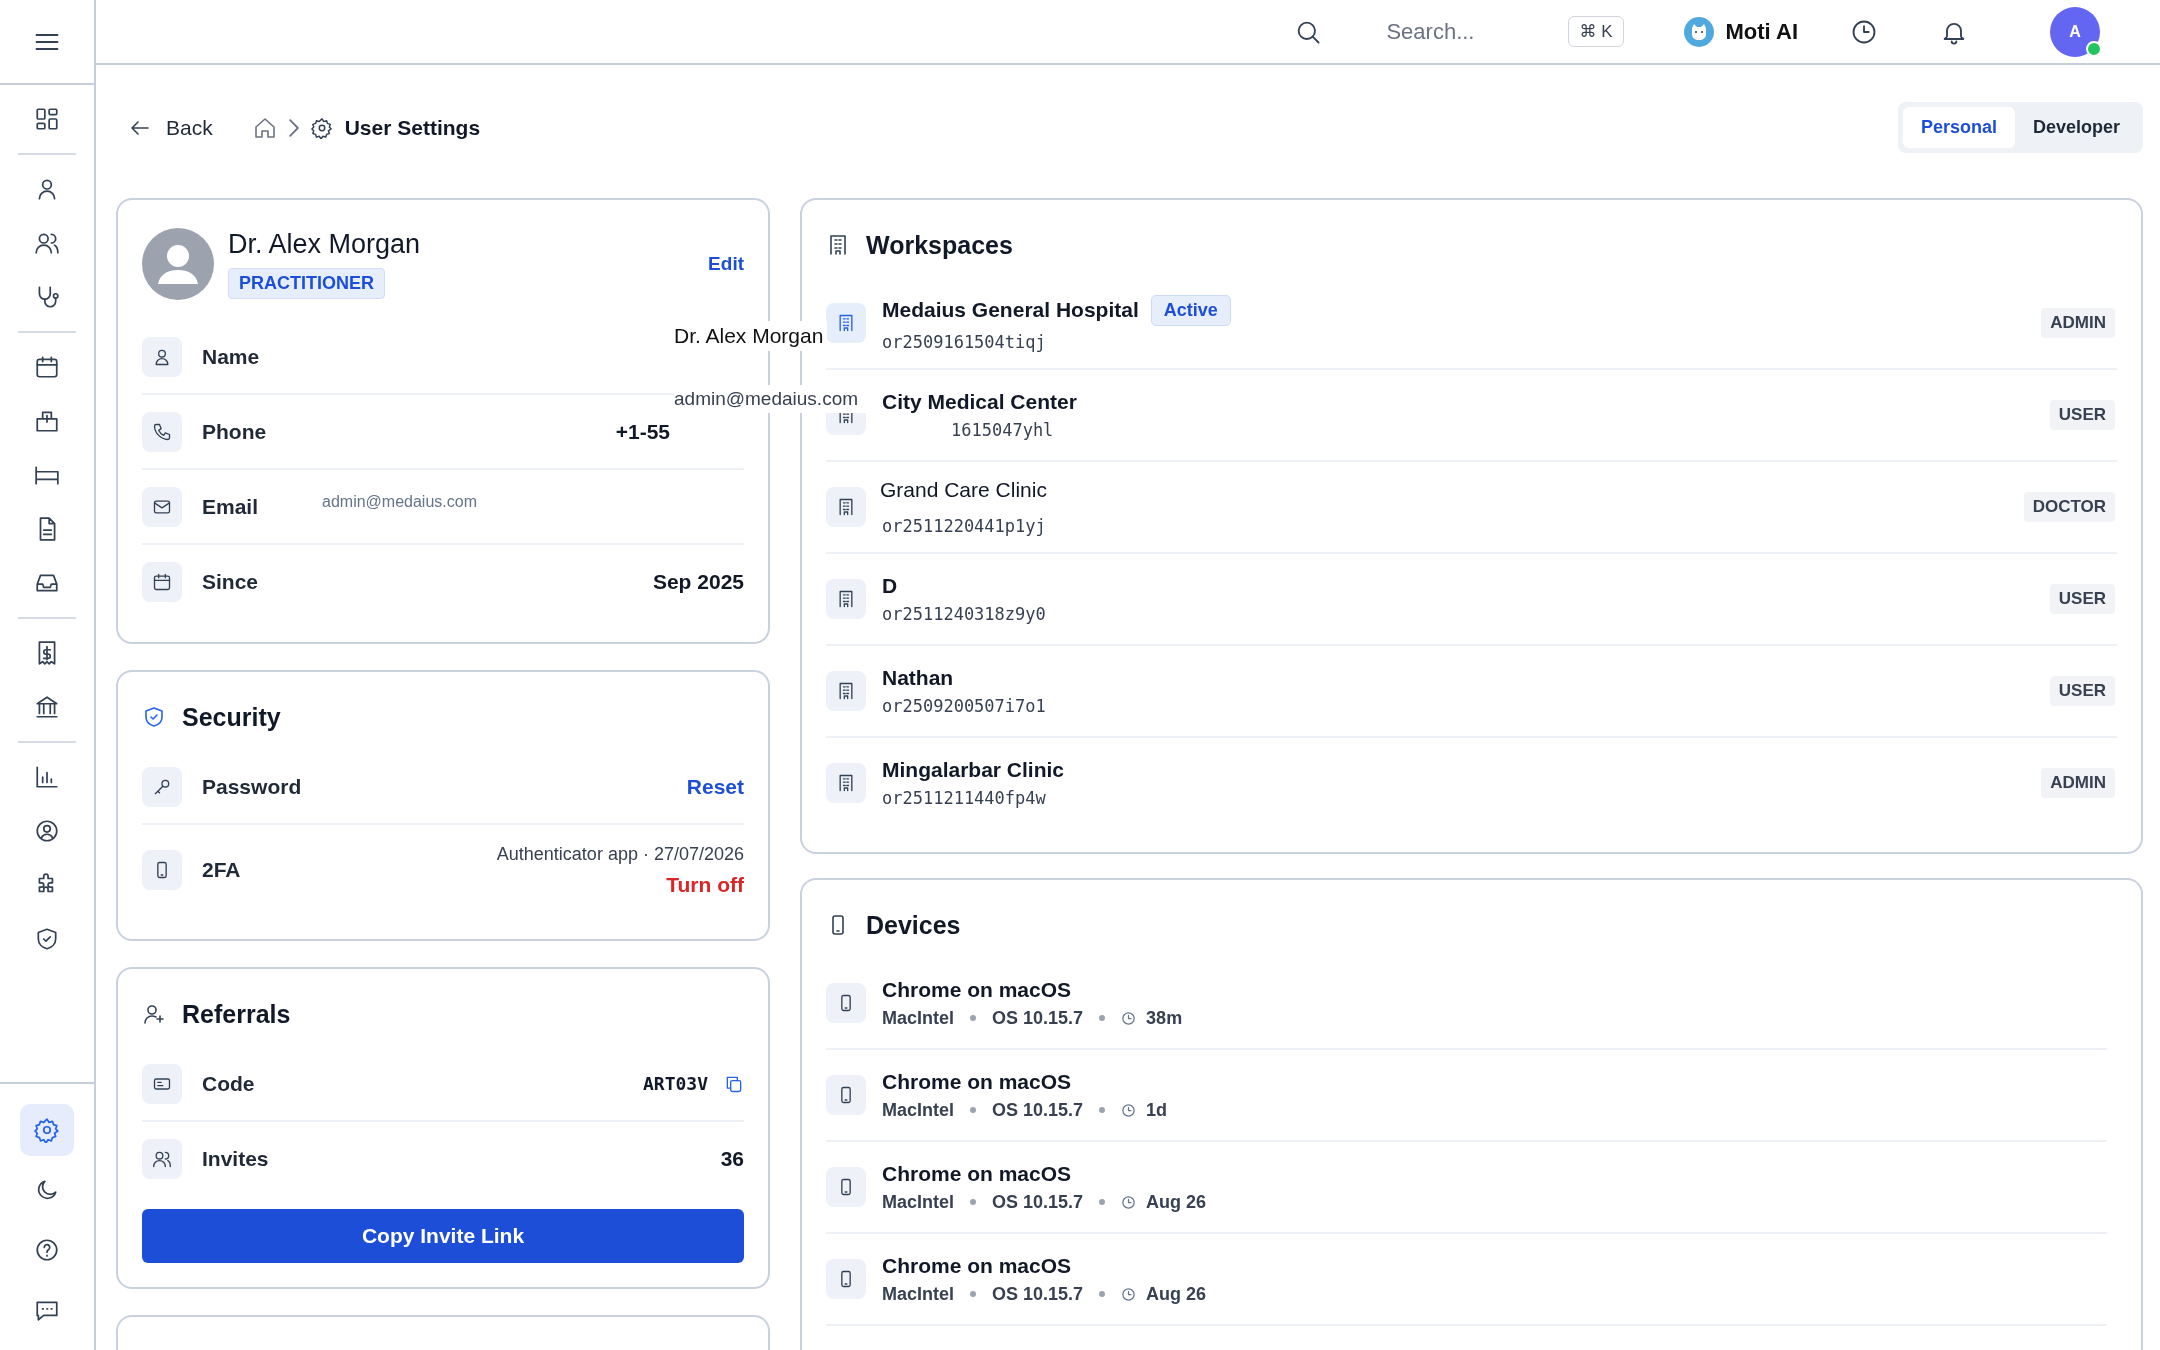 The height and width of the screenshot is (1350, 2160). I want to click on field-label: Since, so click(231, 581).